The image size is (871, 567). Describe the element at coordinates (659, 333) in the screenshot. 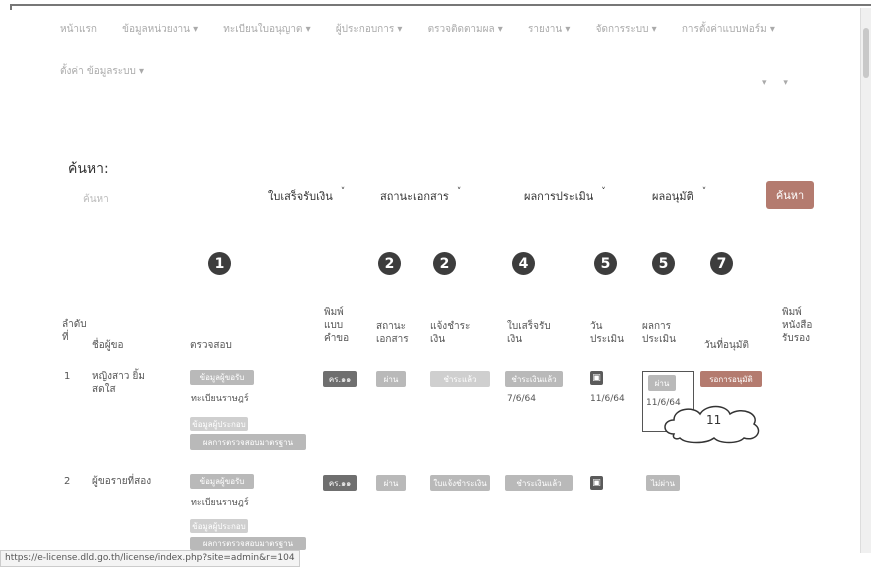

I see `col-header-result: ผลการประเมิน` at that location.